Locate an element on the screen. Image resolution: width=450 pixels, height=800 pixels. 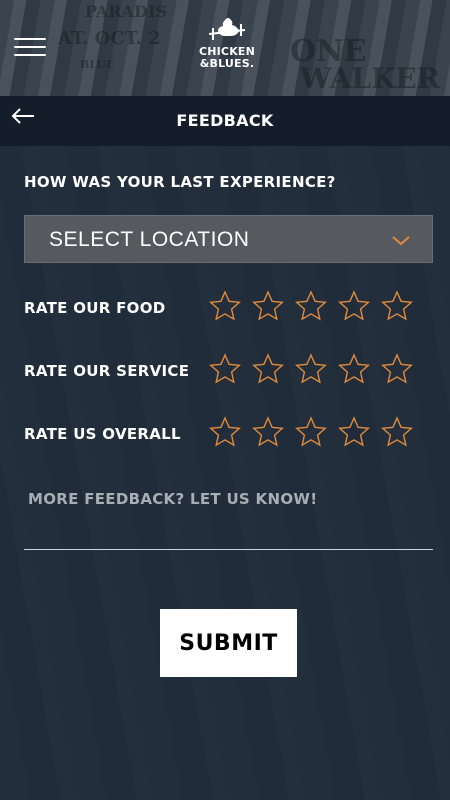
rating-row-overall: RATE US OVERALL is located at coordinates (224, 434).